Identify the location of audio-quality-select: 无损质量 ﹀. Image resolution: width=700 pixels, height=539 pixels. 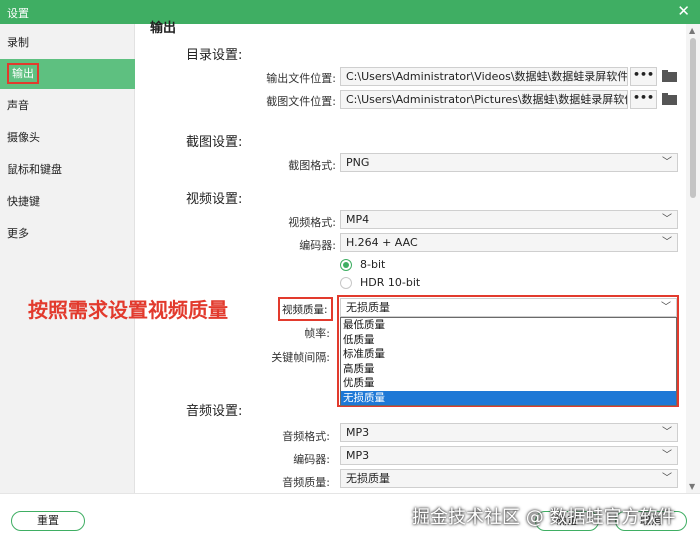
(509, 478).